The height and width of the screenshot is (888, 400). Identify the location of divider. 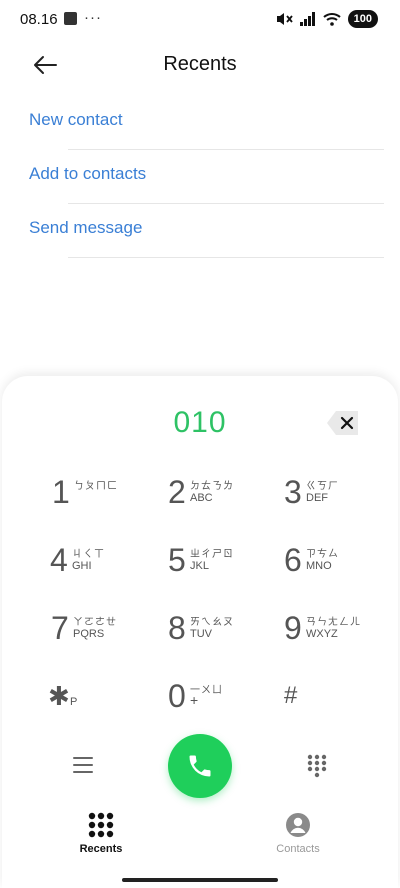
(226, 257).